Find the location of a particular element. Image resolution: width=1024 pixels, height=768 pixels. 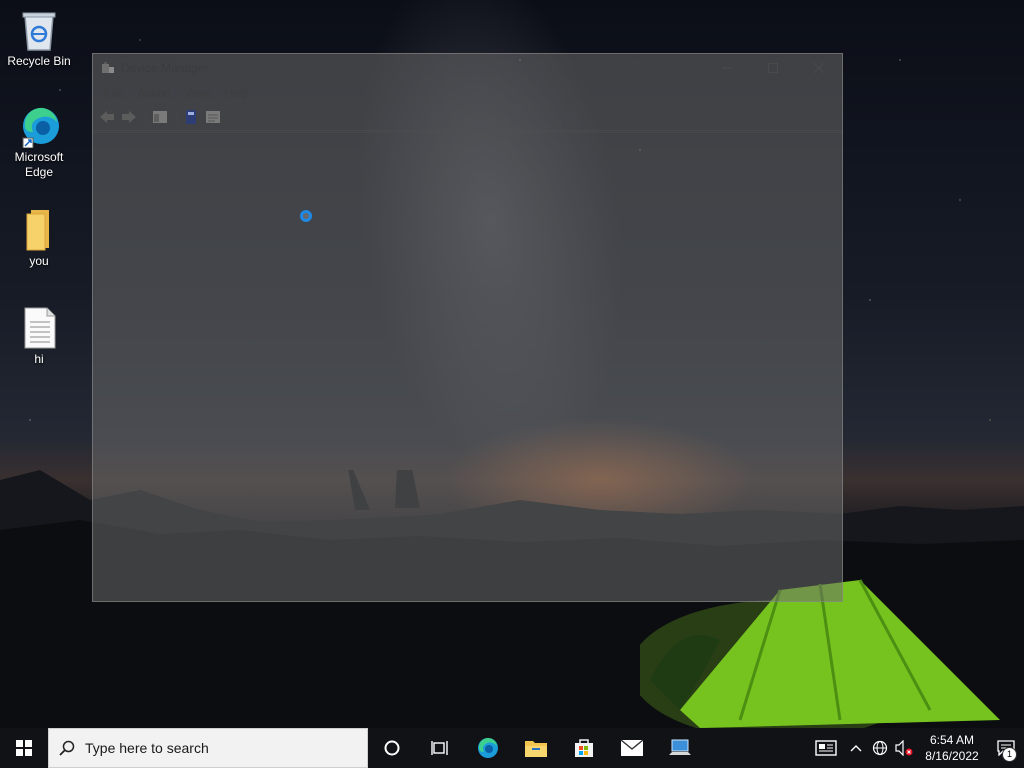

menu-view: View is located at coordinates (198, 93).